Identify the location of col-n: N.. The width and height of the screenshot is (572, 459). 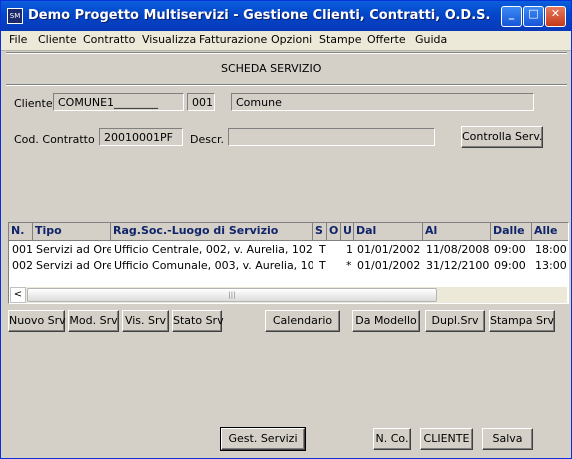
(21, 231).